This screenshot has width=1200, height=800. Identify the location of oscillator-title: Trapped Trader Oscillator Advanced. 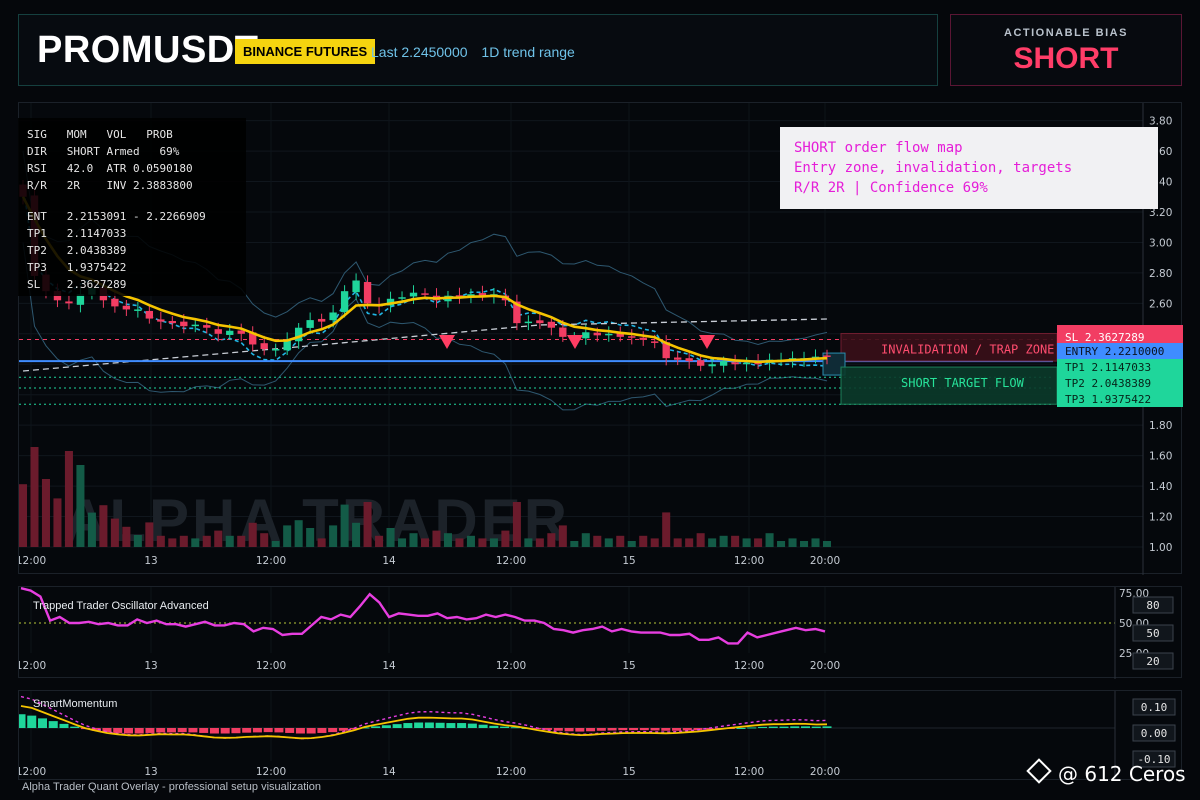
(121, 606).